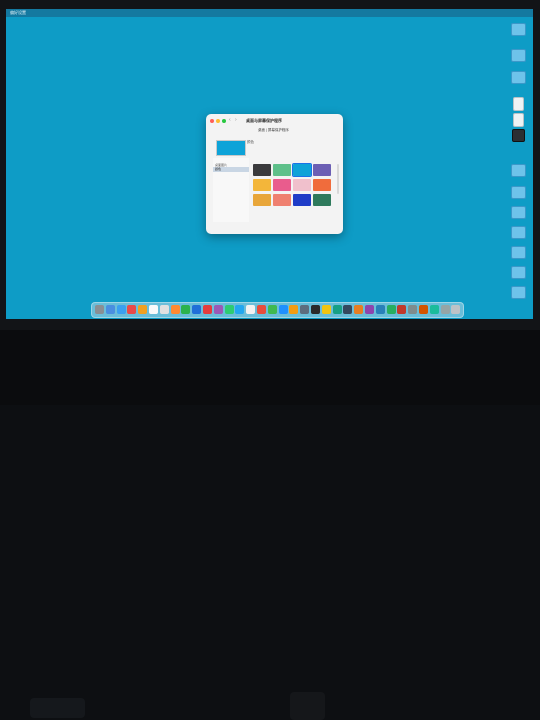 This screenshot has height=720, width=540. Describe the element at coordinates (282, 170) in the screenshot. I see `color-swatch-green` at that location.